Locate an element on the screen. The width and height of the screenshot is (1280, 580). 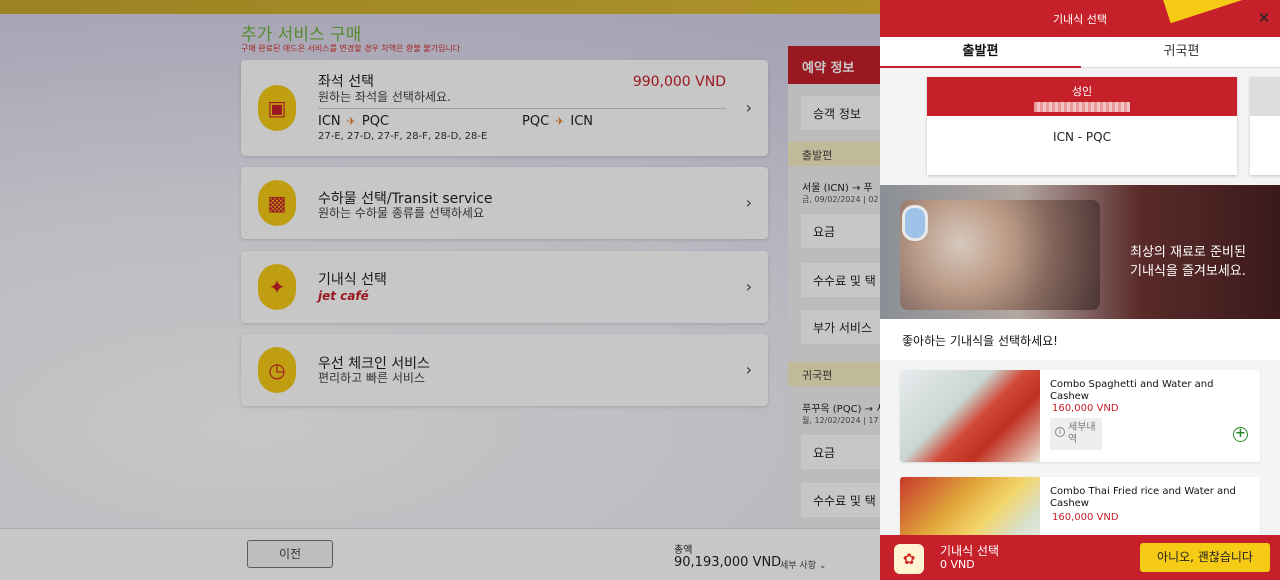
info-icon: i is located at coordinates (1060, 432).